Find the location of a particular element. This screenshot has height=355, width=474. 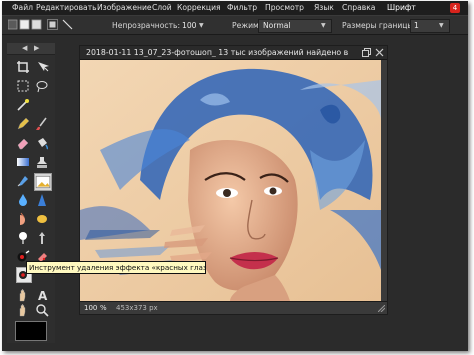

opacity-dropdown-icon: ▼ is located at coordinates (201, 25).